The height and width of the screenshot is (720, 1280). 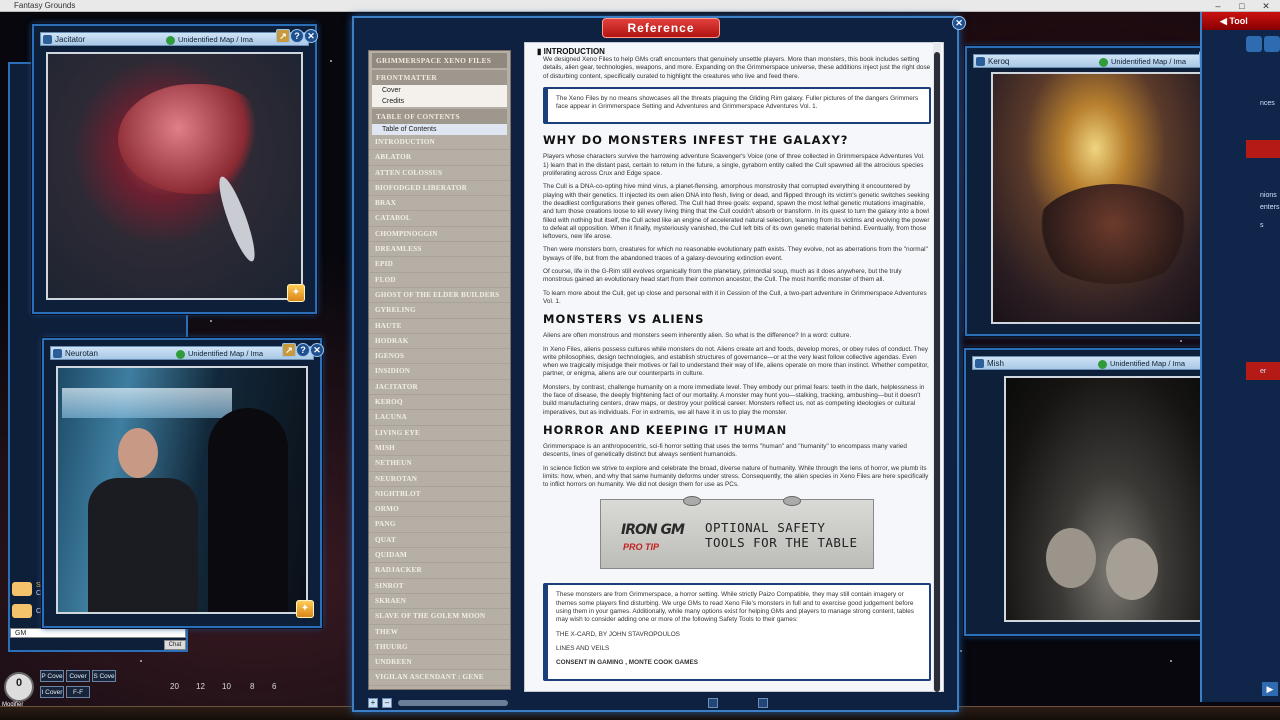 I want to click on s-cover-button: S Cove, so click(x=104, y=676).